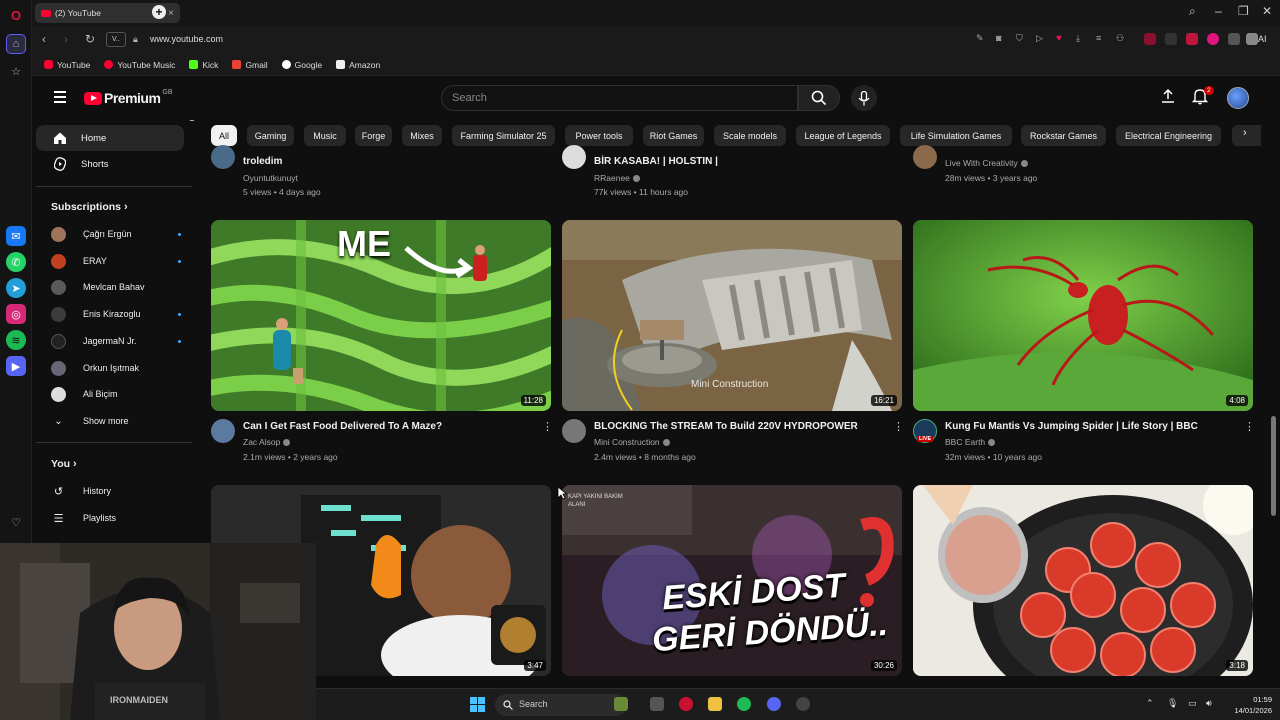 The image size is (1280, 720). Describe the element at coordinates (224, 135) in the screenshot. I see `chip-all: All` at that location.